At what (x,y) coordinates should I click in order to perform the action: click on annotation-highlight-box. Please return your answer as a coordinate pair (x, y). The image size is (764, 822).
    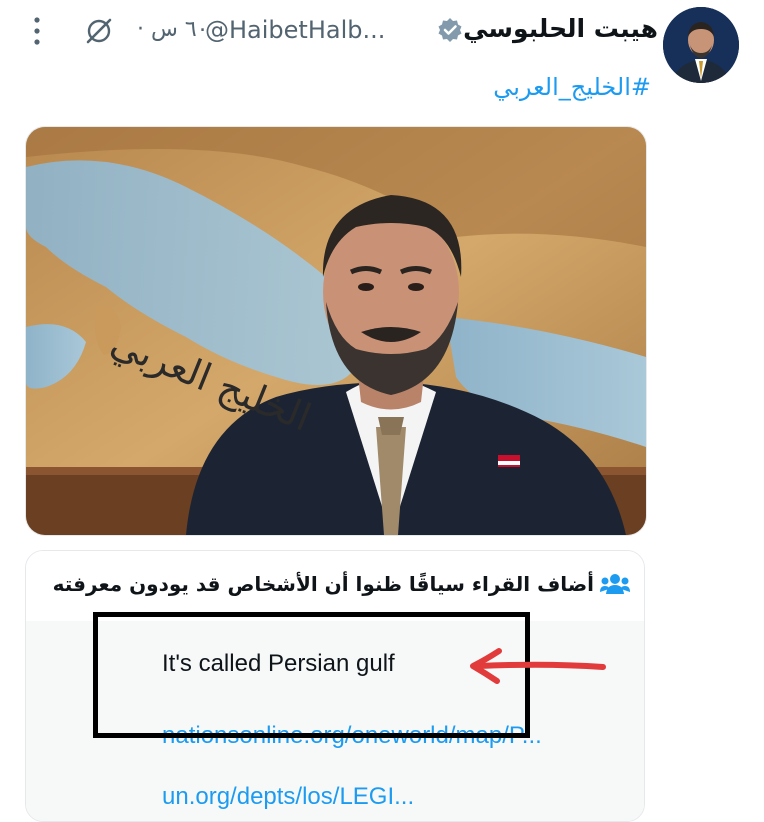
    Looking at the image, I should click on (311, 675).